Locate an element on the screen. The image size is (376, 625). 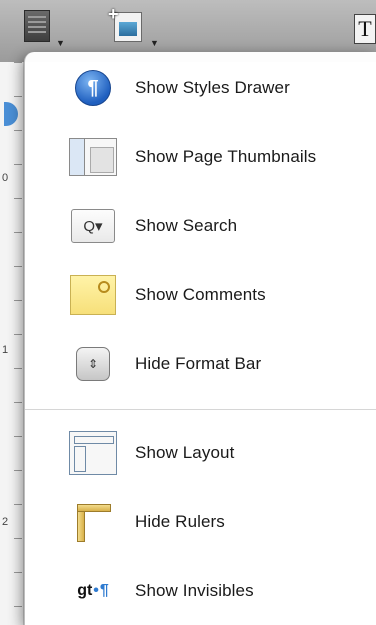
ruler-horizontal-bar is located at coordinates (94, 508).